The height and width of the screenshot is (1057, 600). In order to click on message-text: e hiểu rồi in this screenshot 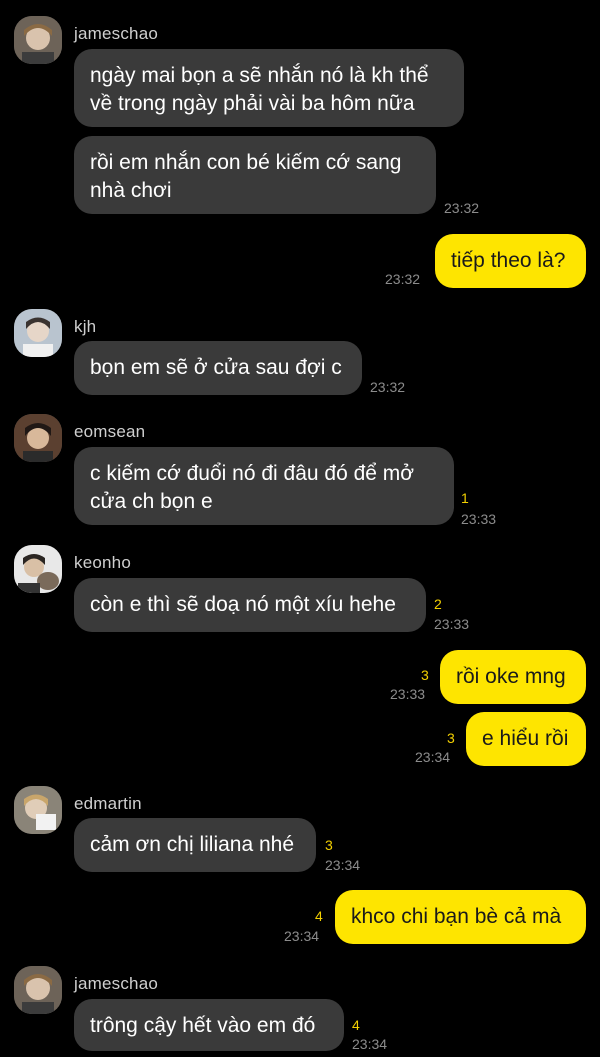, I will do `click(525, 738)`.